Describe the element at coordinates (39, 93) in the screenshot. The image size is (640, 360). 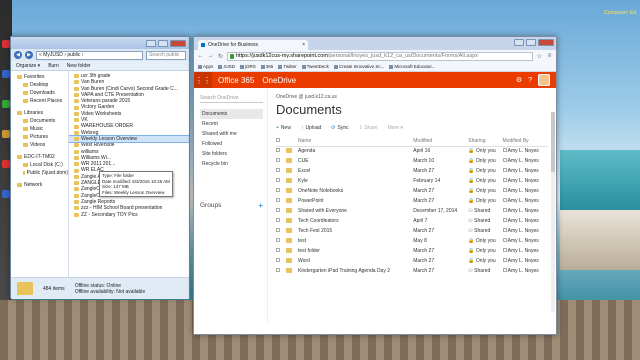
I see `nav-item: Downloads` at that location.